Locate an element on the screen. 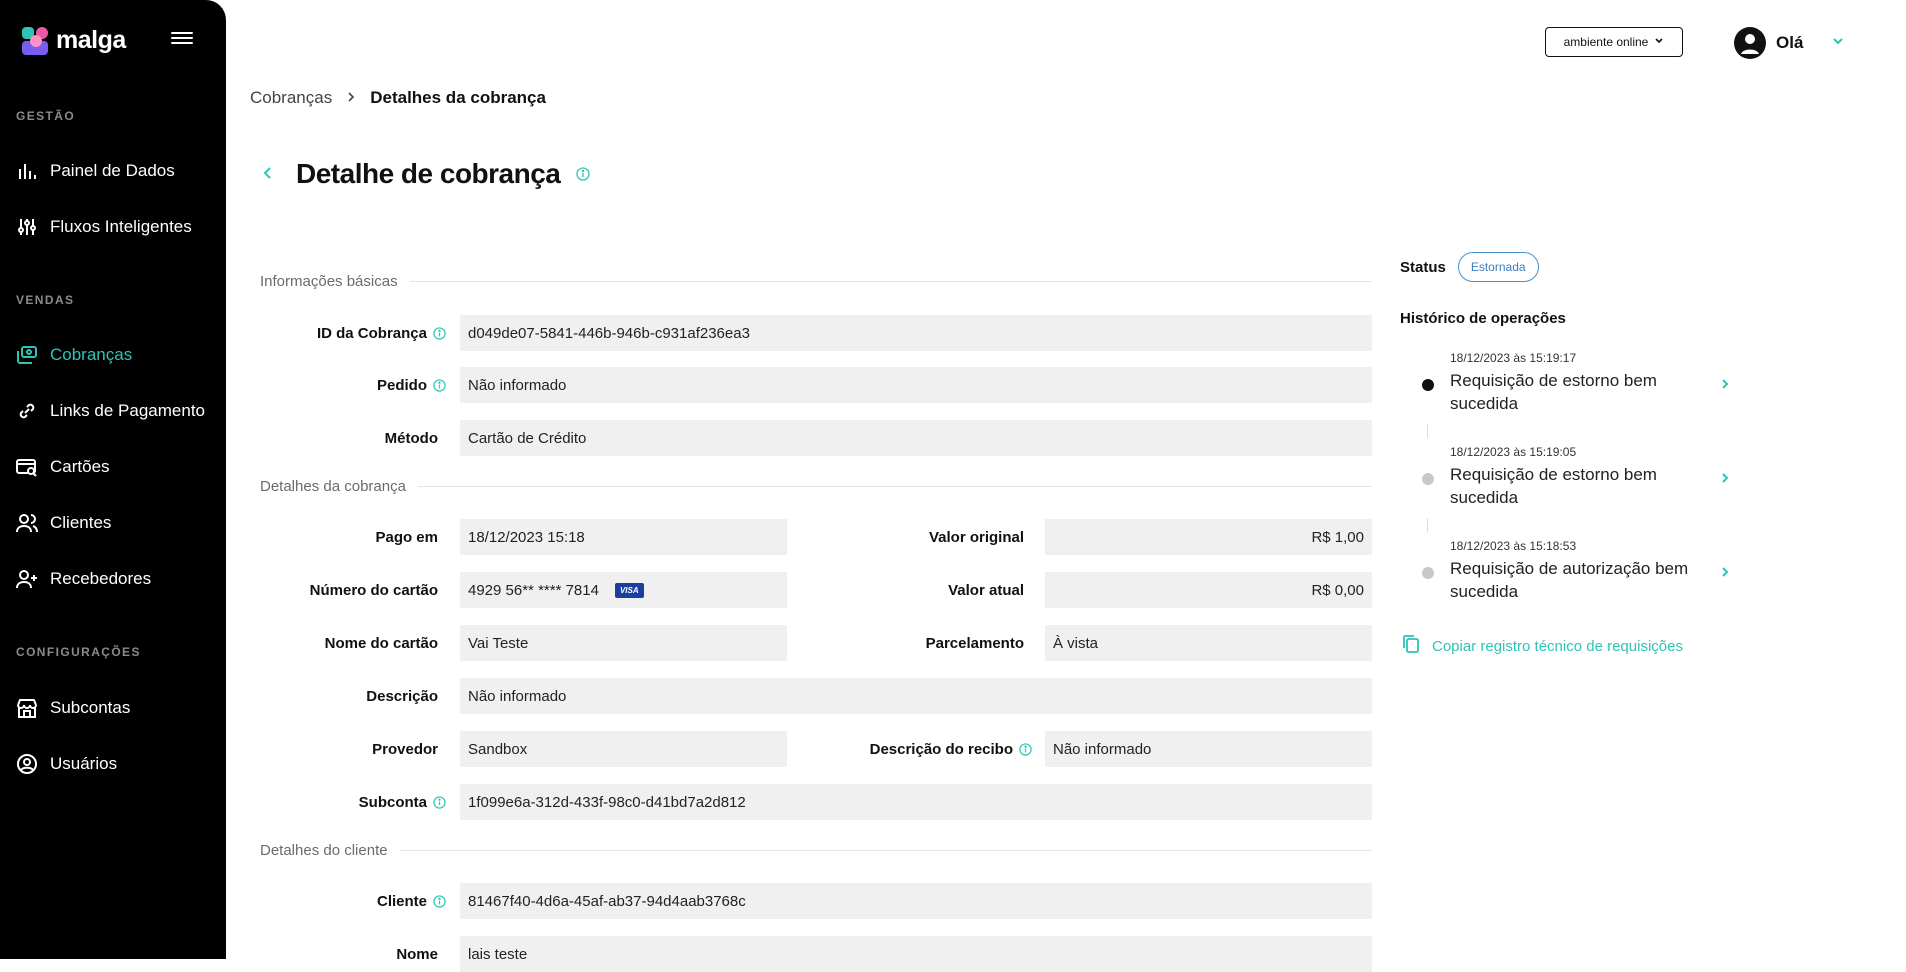 This screenshot has width=1906, height=972. avatar is located at coordinates (1750, 43).